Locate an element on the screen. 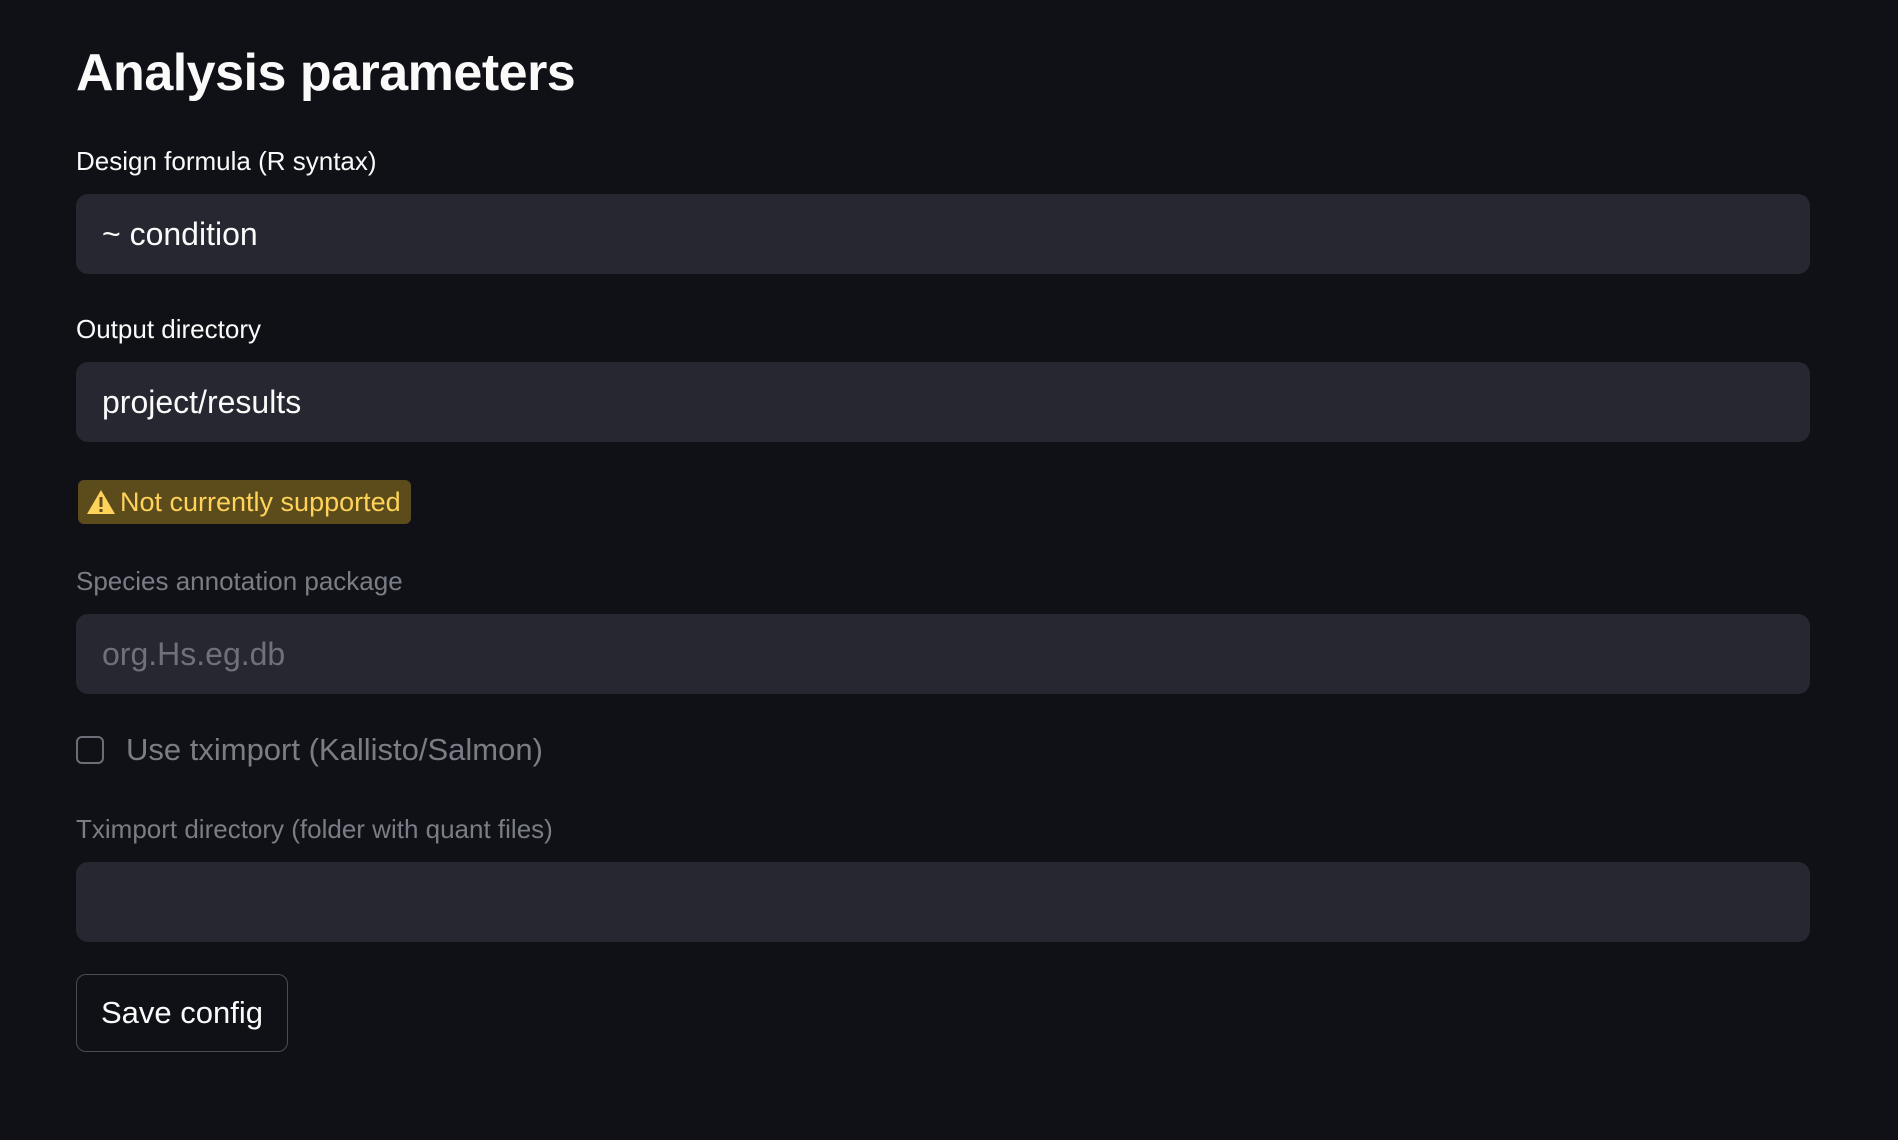 This screenshot has width=1898, height=1140. page-title: Analysis parameters is located at coordinates (326, 73).